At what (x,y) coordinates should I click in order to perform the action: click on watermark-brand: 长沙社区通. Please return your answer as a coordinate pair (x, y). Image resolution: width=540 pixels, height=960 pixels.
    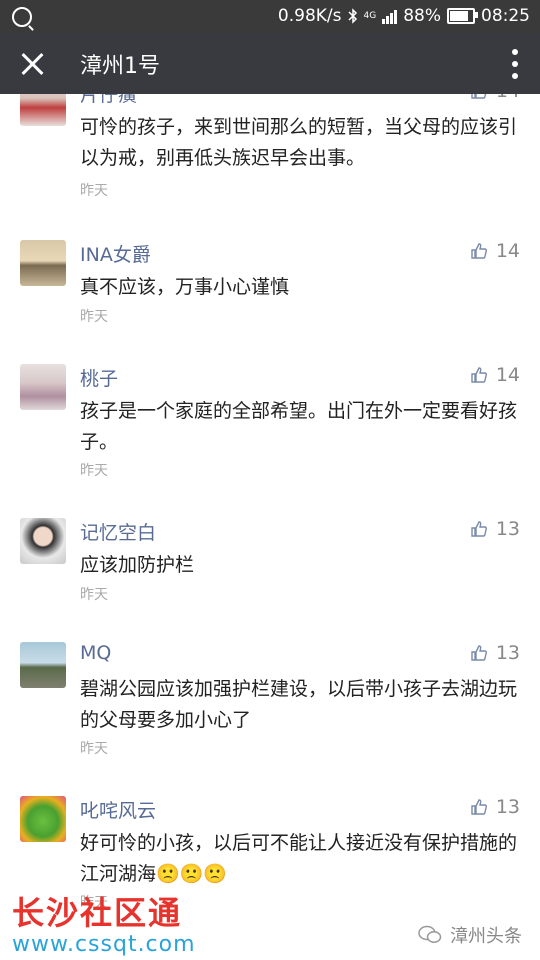
    Looking at the image, I should click on (97, 913).